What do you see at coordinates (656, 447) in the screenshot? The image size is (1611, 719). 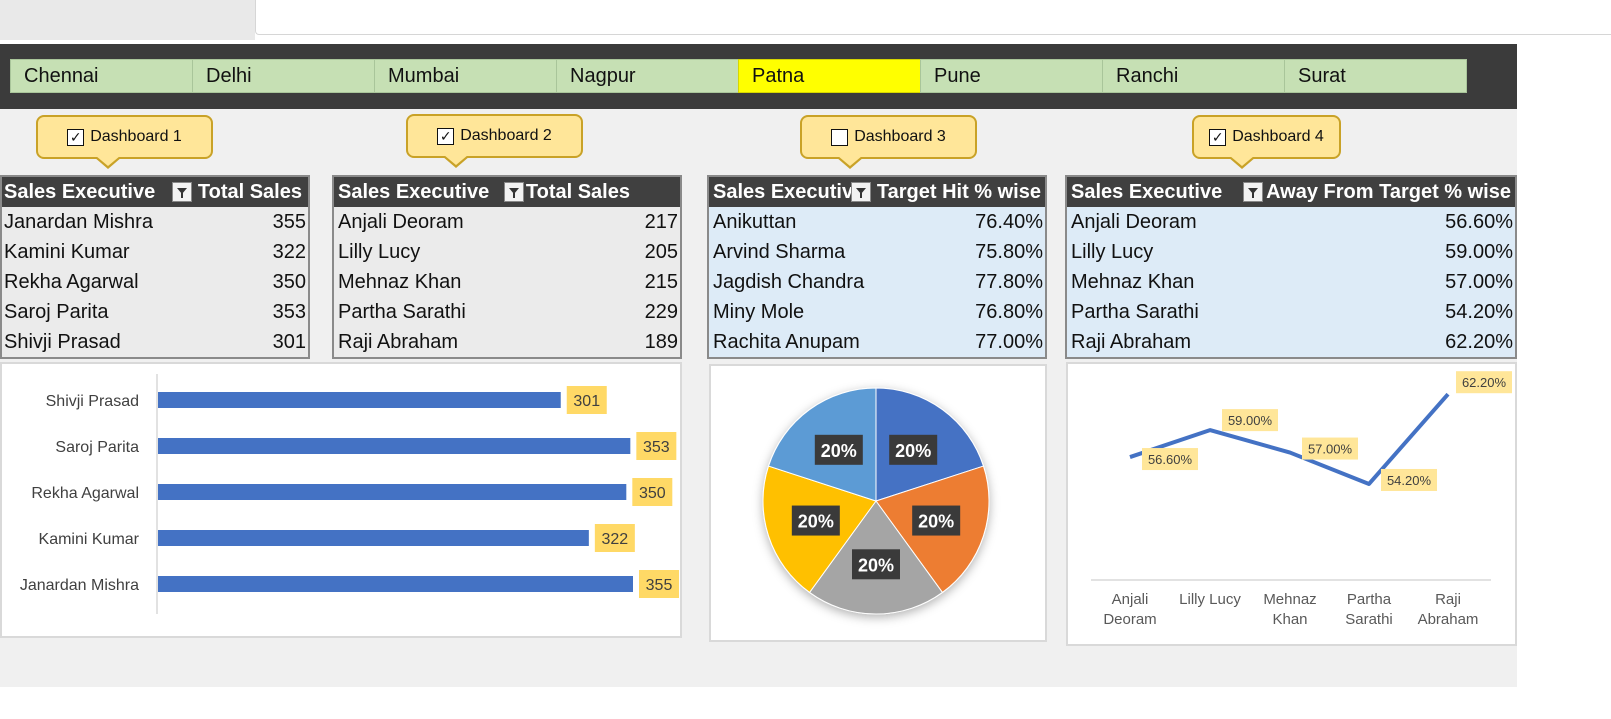 I see `bar-data-label: 353` at bounding box center [656, 447].